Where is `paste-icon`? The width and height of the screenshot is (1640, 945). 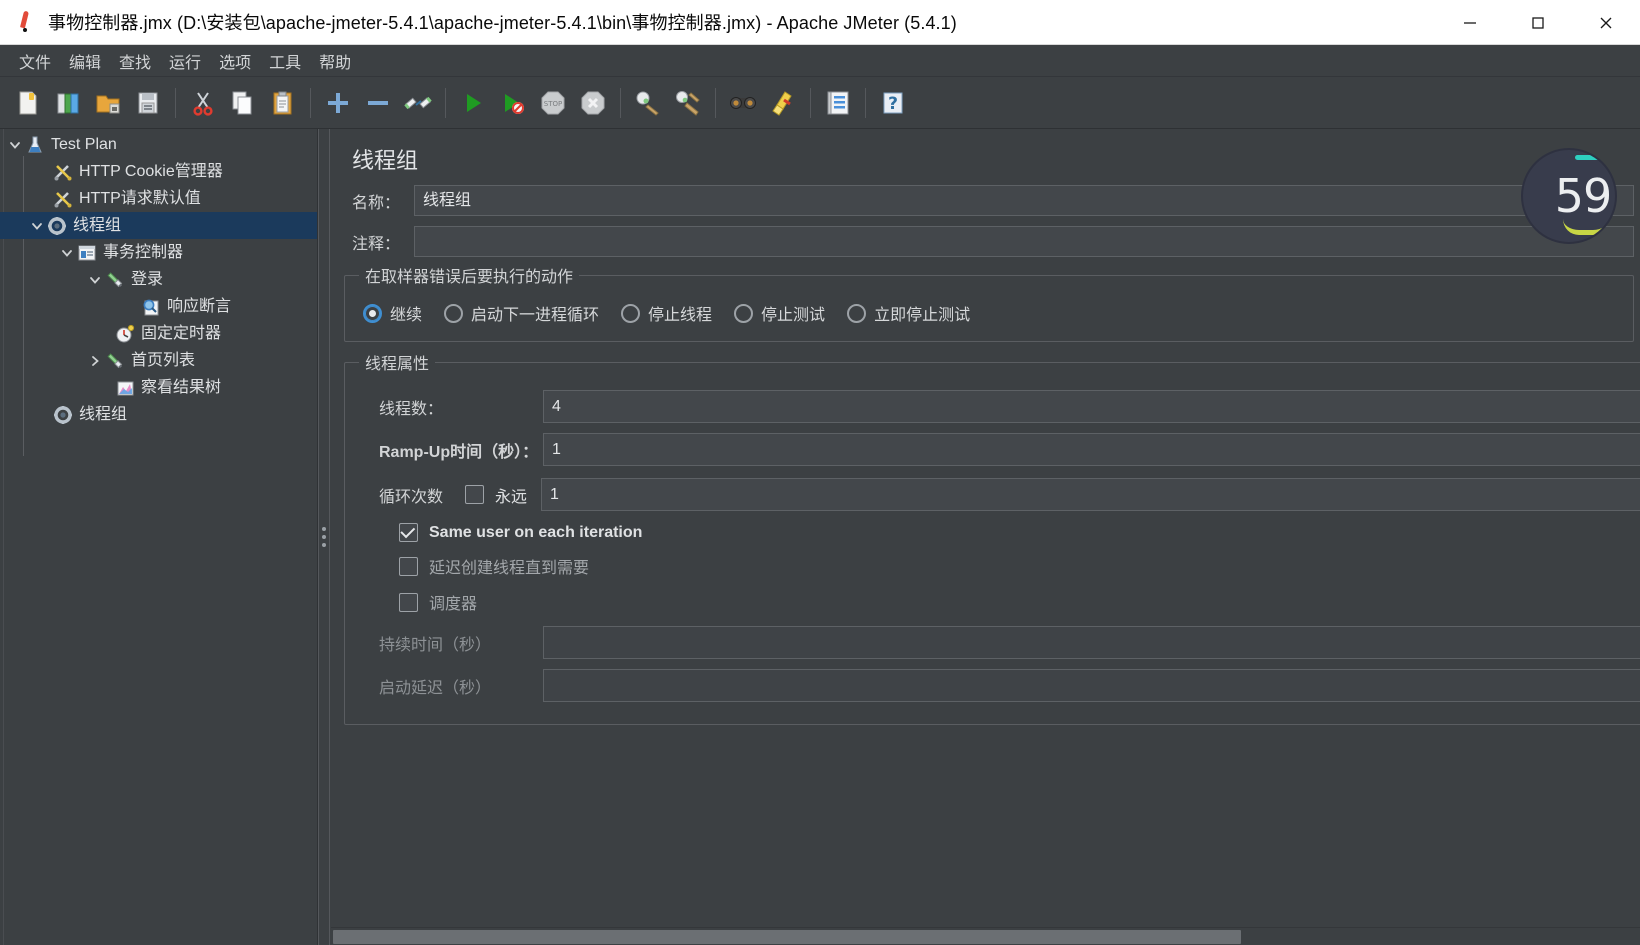 paste-icon is located at coordinates (283, 103).